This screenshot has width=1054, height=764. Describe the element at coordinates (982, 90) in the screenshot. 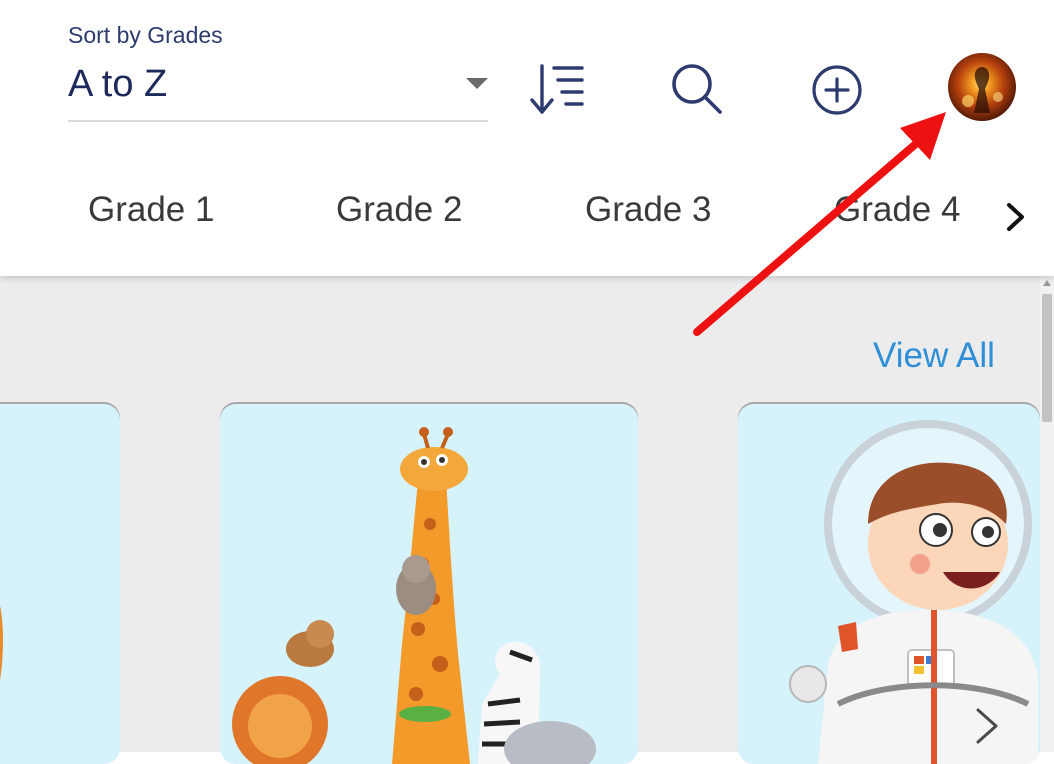

I see `avatar-image` at that location.